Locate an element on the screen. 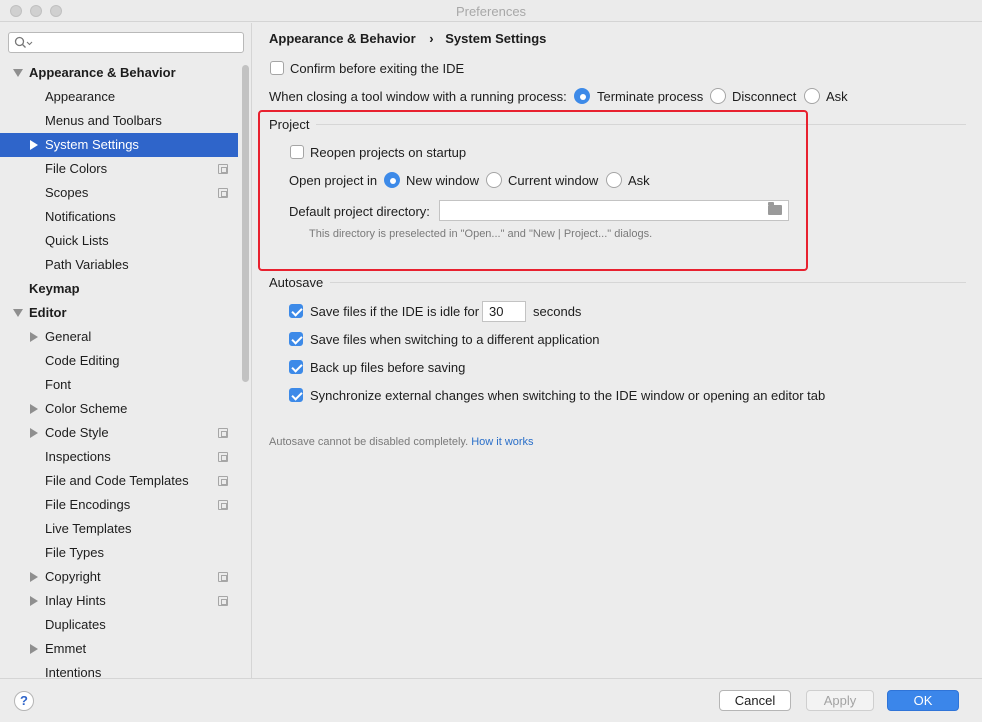  sidebar-item-system-settings: System Settings is located at coordinates (119, 145).